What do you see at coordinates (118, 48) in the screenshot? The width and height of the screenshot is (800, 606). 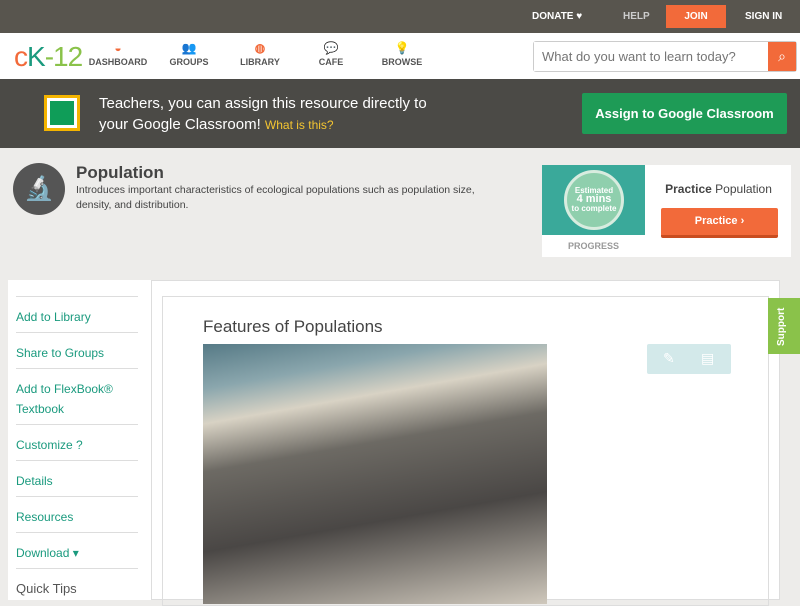 I see `dashboard-icon: ◒` at bounding box center [118, 48].